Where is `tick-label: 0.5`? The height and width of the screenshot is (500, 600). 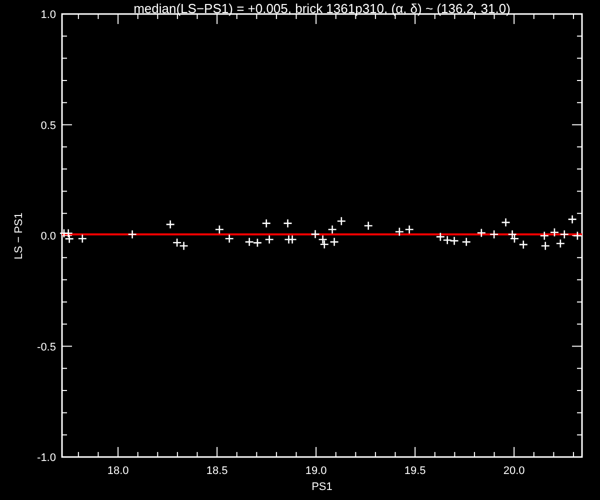
tick-label: 0.5 is located at coordinates (48, 126).